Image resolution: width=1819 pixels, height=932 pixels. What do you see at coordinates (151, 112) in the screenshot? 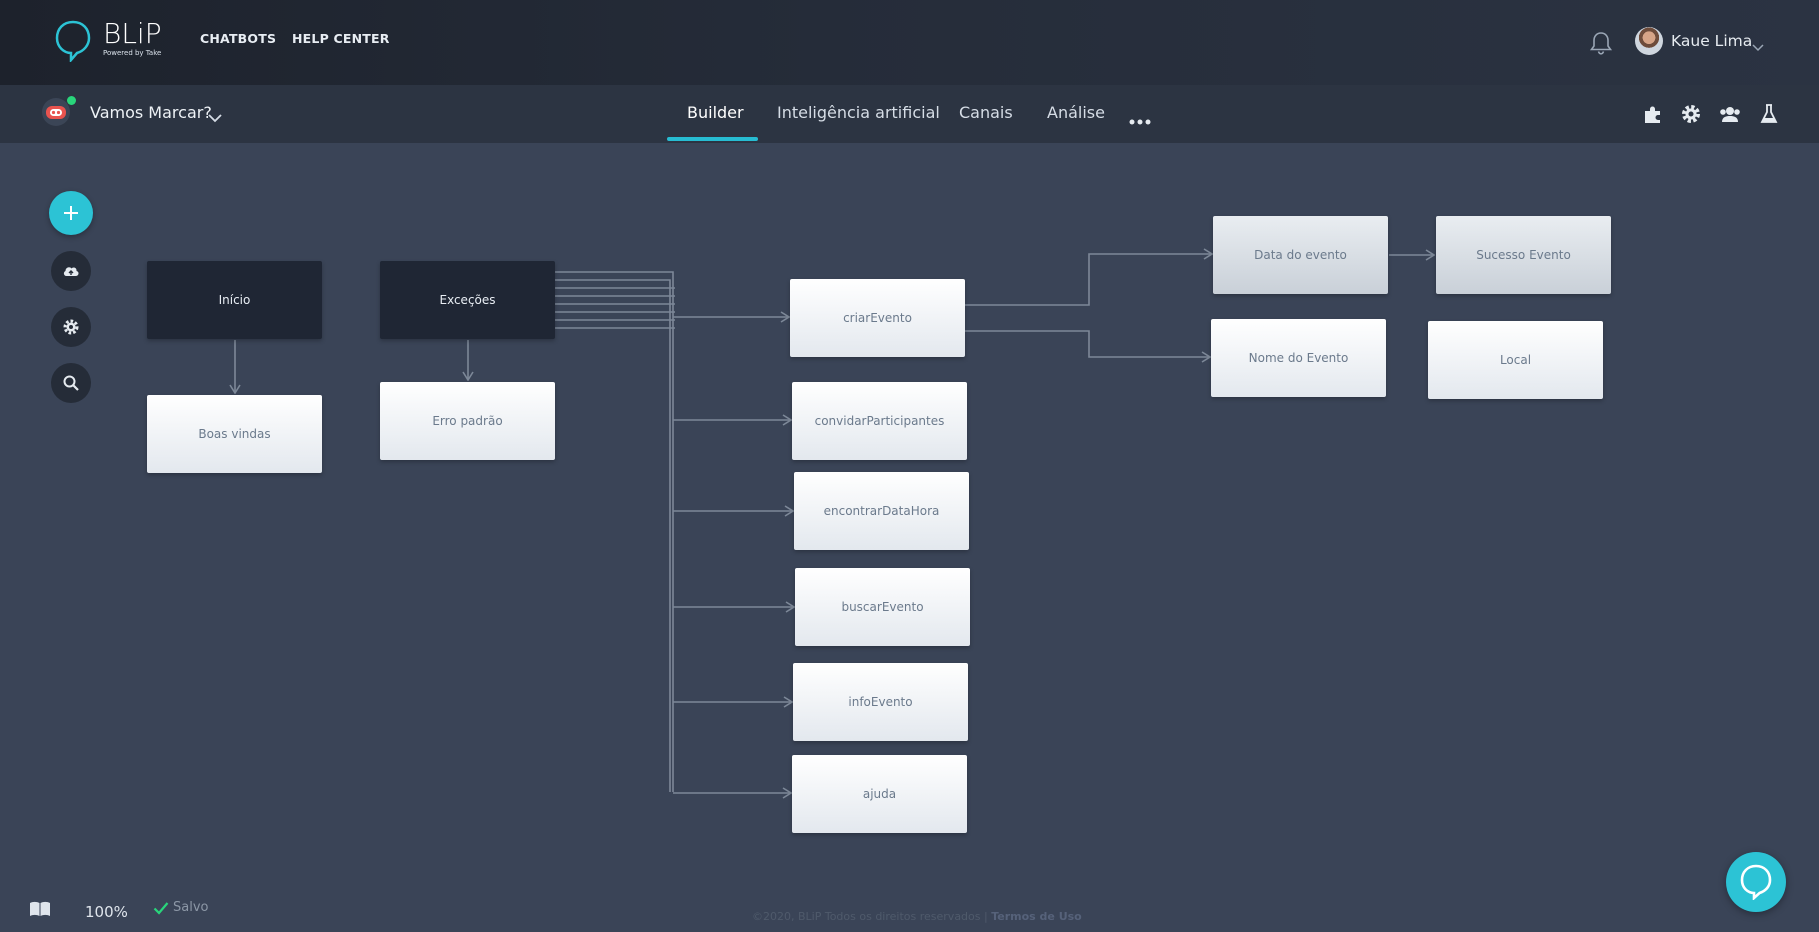
I see `bot-name: Vamos Marcar?` at bounding box center [151, 112].